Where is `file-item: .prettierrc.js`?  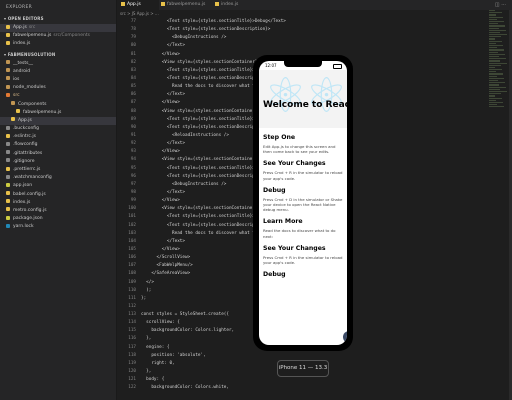 file-item: .prettierrc.js is located at coordinates (58, 170).